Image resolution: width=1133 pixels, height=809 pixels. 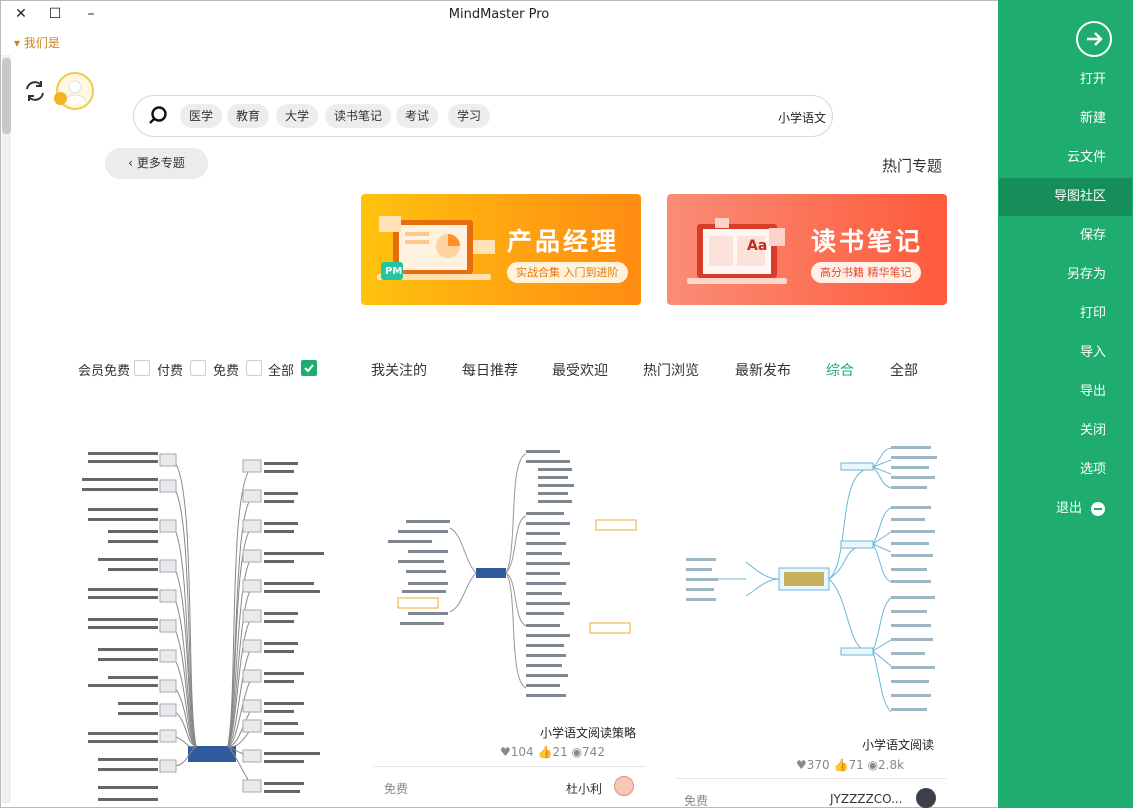 I want to click on sidebar-item-exit: 退出, so click(x=1065, y=509).